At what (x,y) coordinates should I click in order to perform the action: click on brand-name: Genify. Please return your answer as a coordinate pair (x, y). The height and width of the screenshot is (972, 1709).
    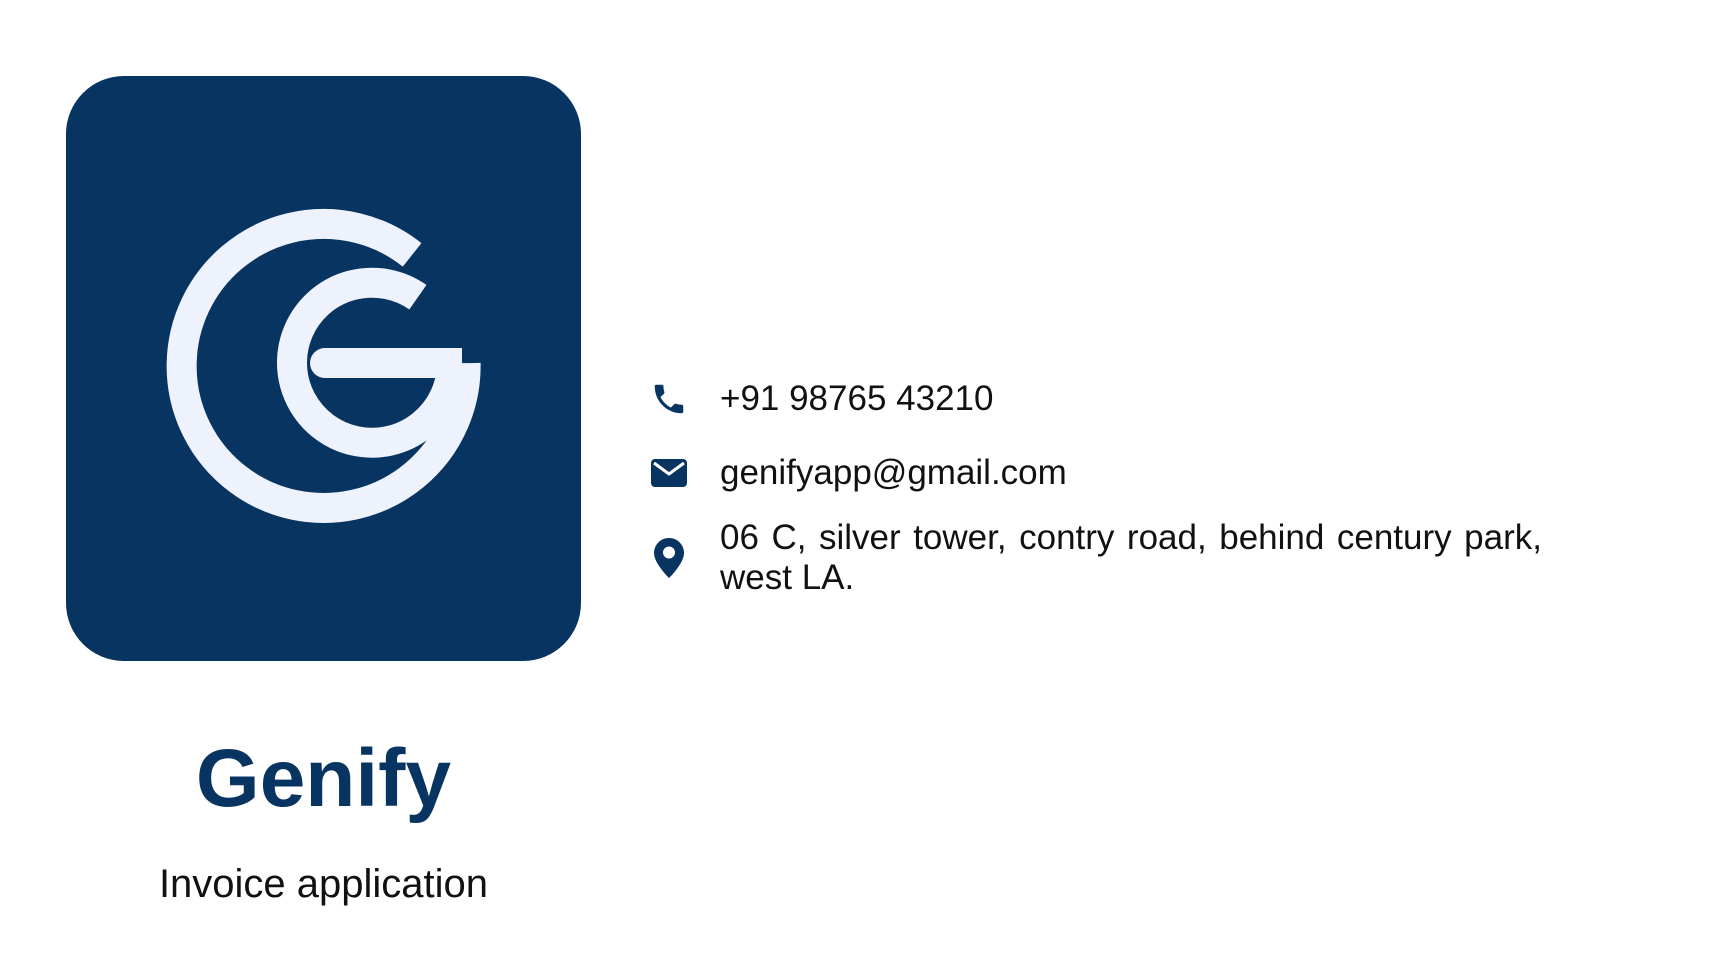
    Looking at the image, I should click on (323, 778).